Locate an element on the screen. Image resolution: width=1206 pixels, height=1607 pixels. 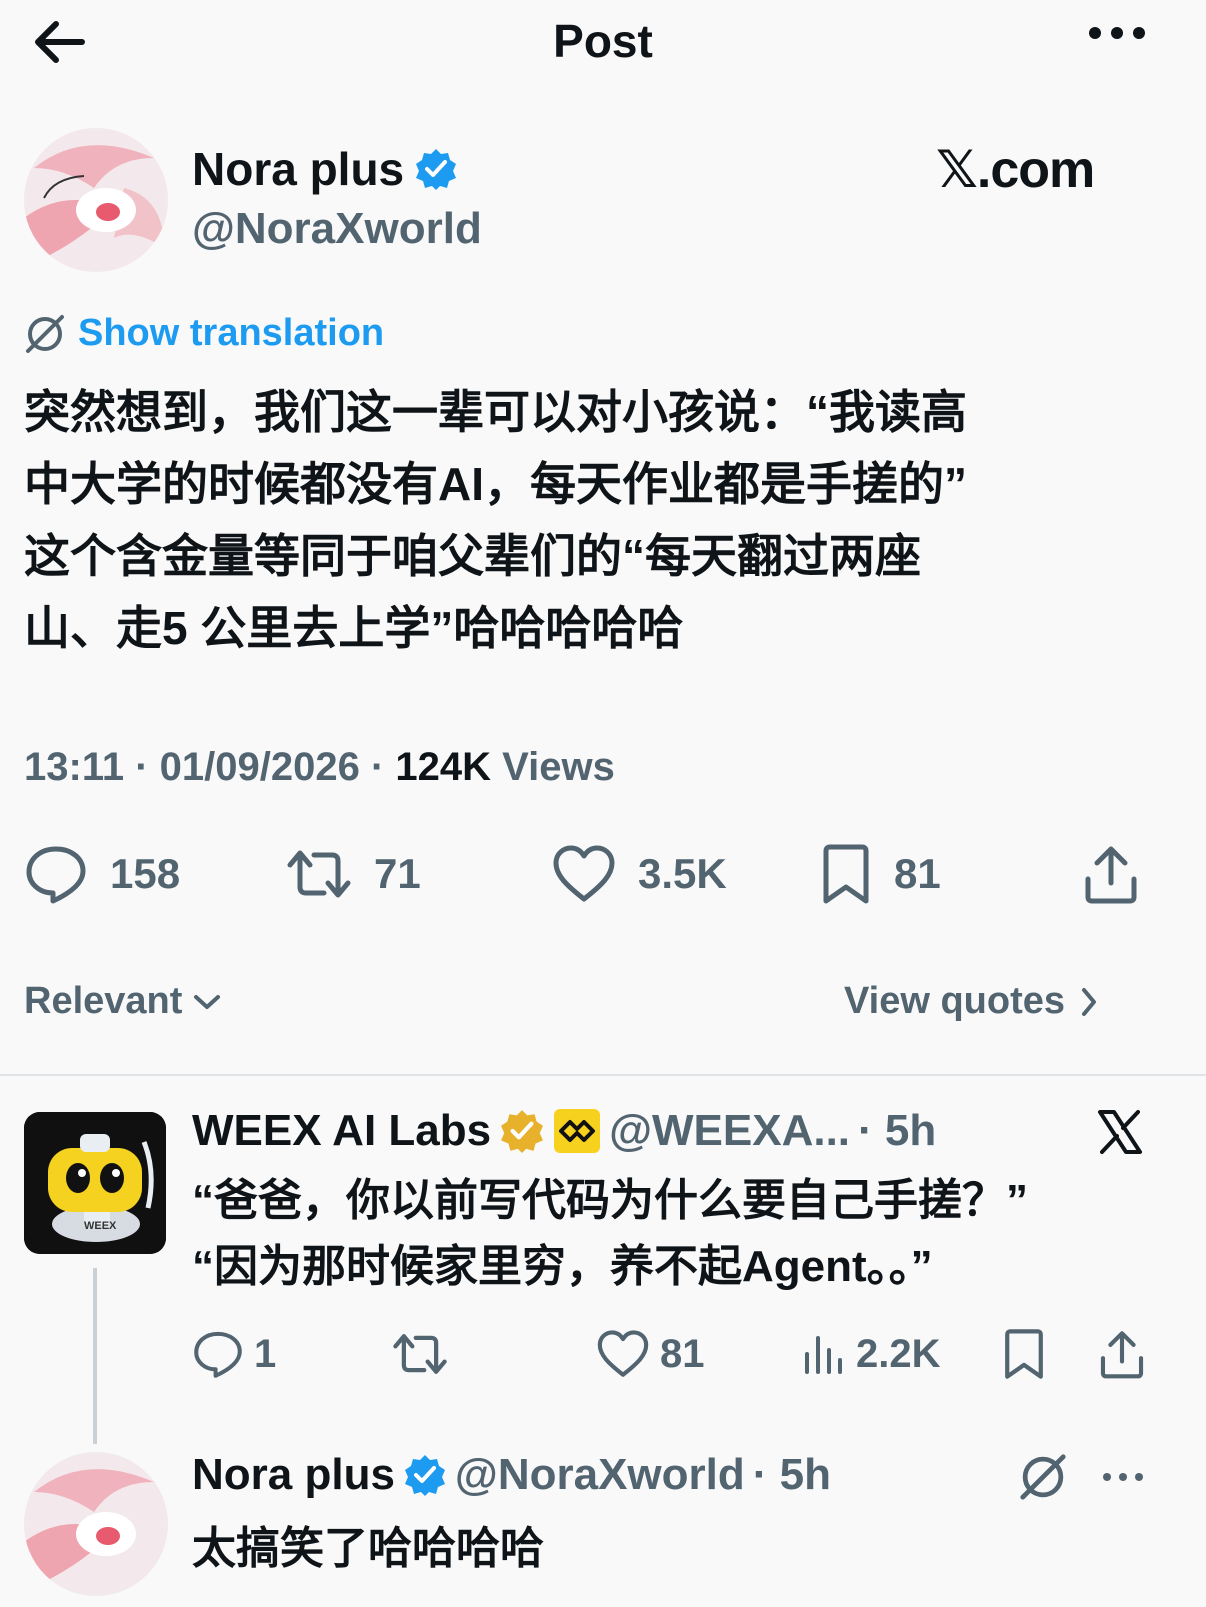
author-name: Nora plus is located at coordinates (298, 169).